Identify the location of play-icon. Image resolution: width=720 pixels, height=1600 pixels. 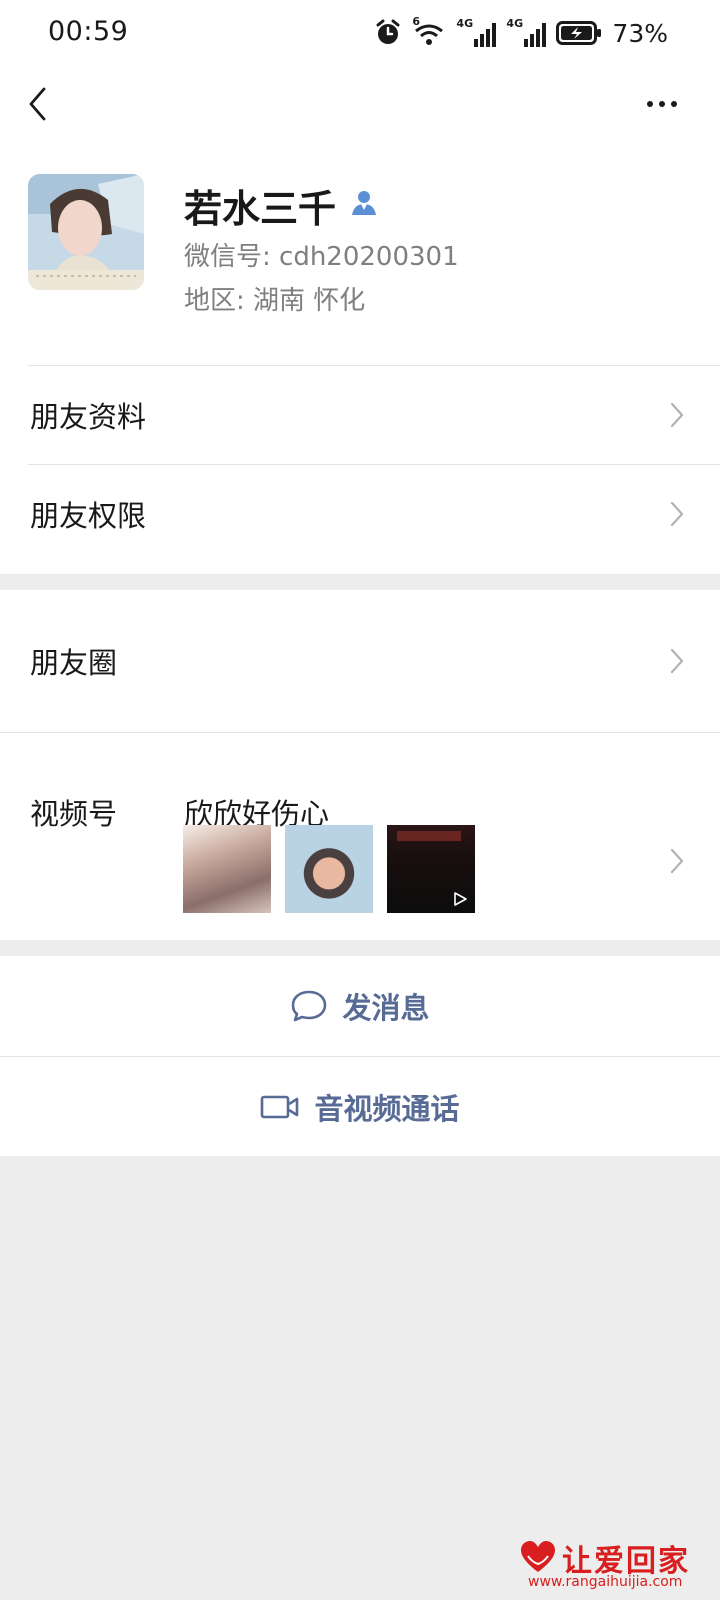
(460, 899).